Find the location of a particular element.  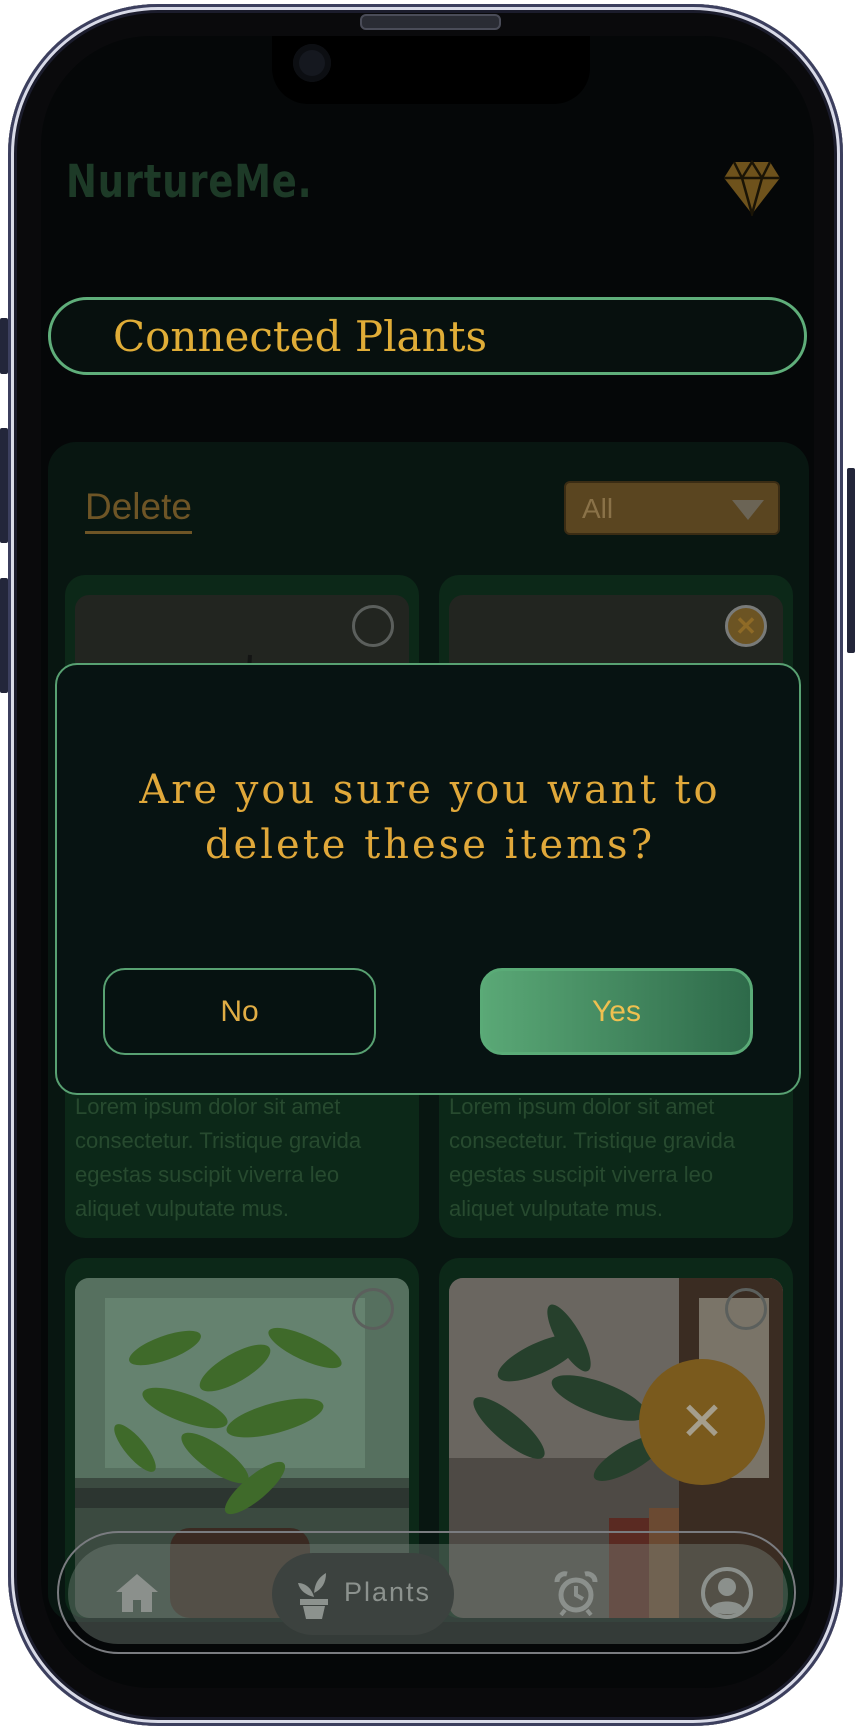

diamond-icon is located at coordinates (752, 188).